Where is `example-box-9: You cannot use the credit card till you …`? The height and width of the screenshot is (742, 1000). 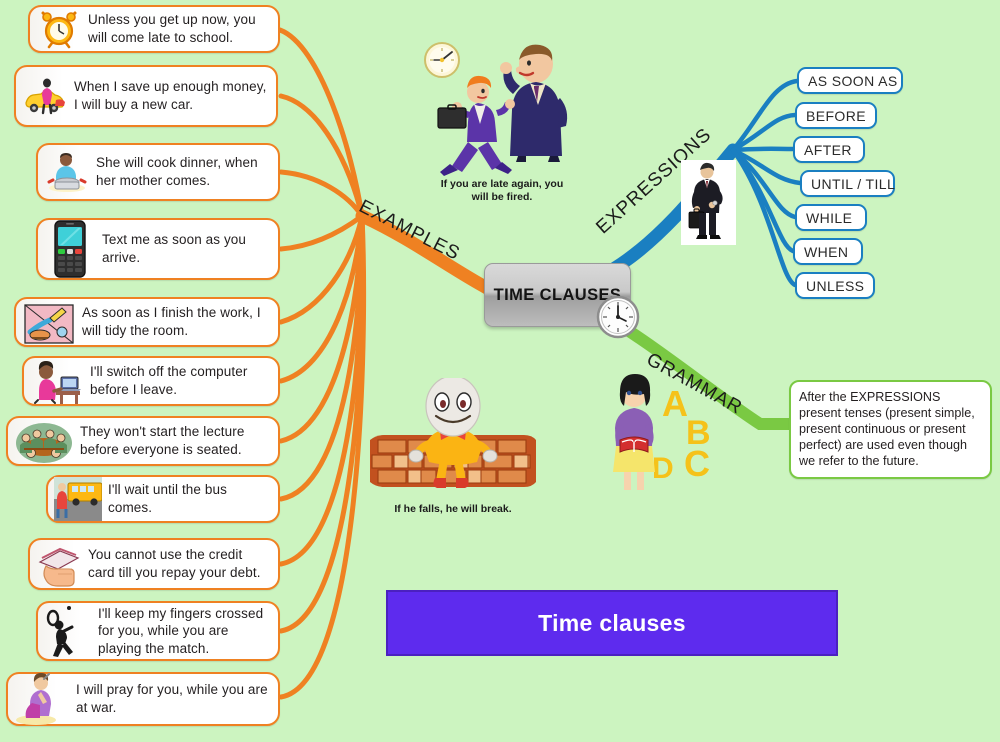
example-box-9: You cannot use the credit card till you … is located at coordinates (154, 564).